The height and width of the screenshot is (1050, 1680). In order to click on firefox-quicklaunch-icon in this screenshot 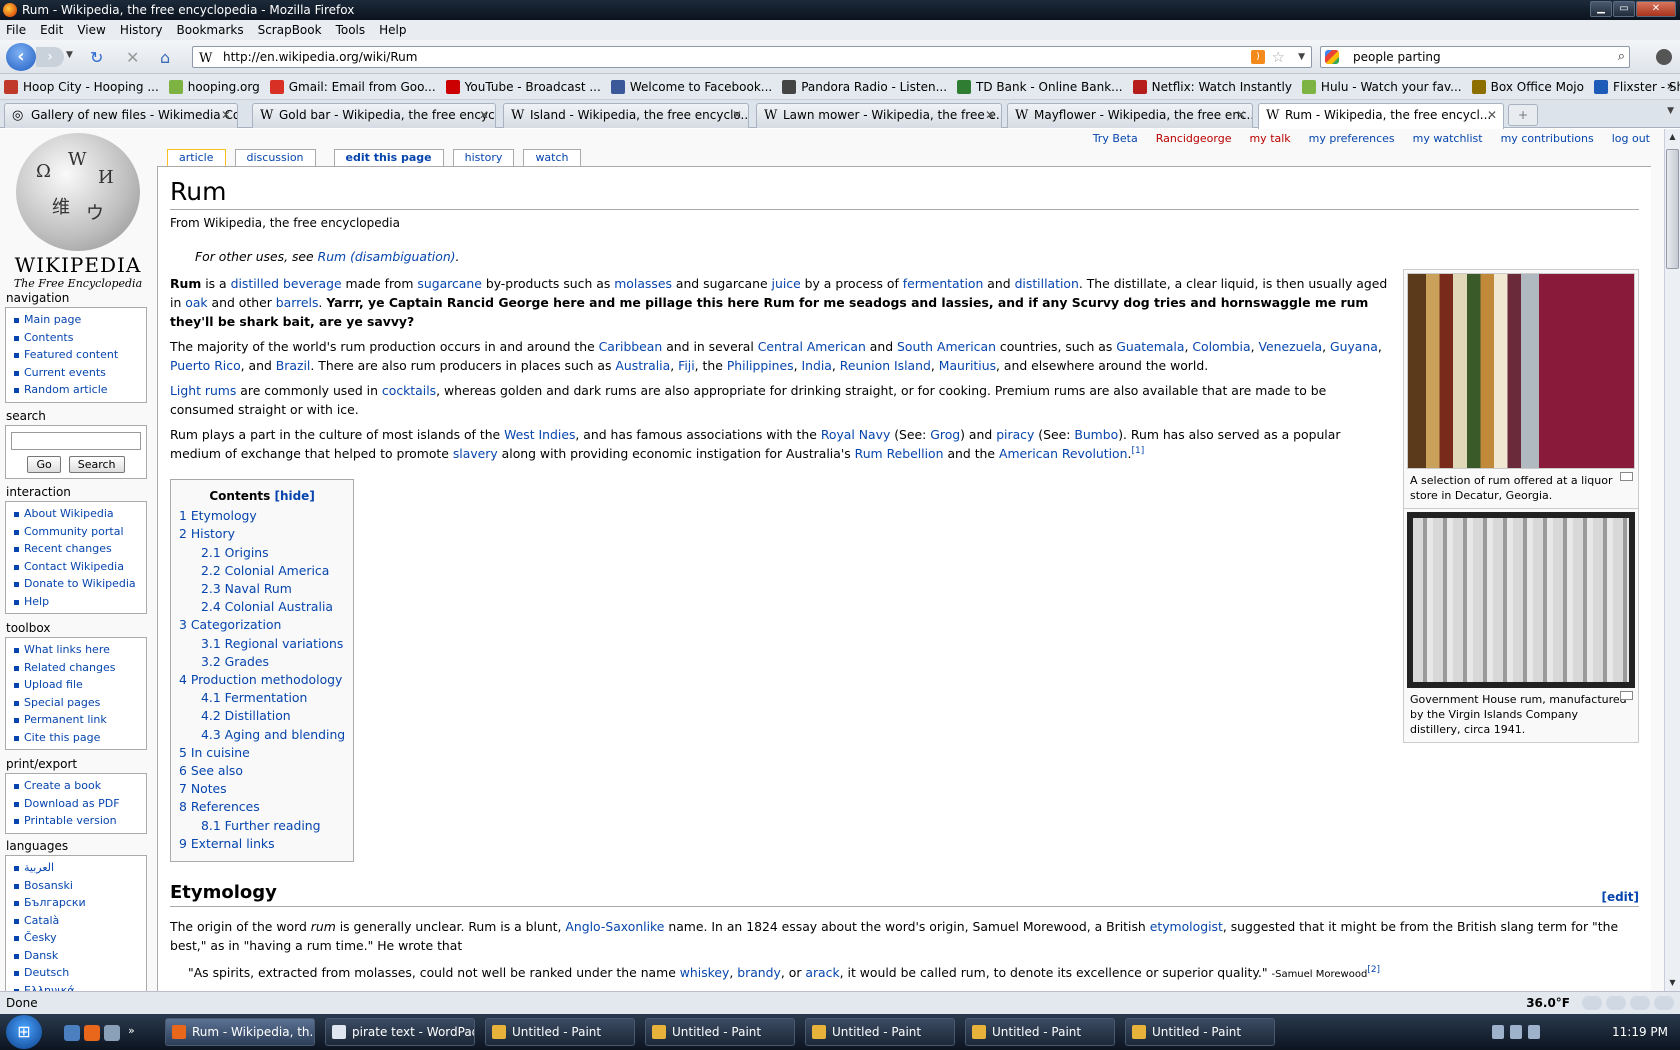, I will do `click(92, 1033)`.